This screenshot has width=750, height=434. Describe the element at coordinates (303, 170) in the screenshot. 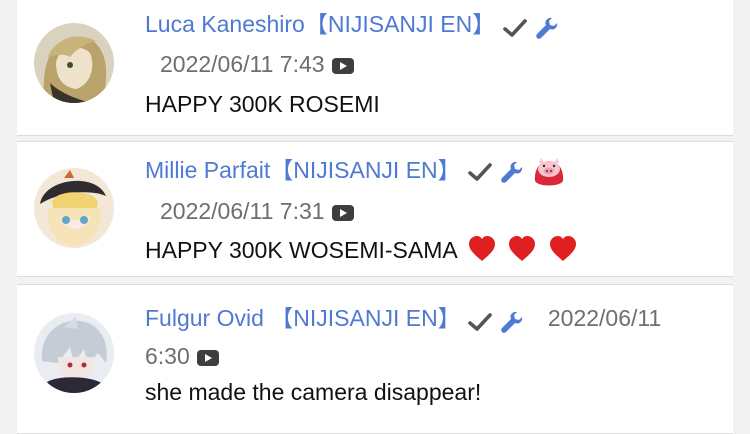

I see `author-name: Millie Parfait【NIJISANJI EN】` at that location.